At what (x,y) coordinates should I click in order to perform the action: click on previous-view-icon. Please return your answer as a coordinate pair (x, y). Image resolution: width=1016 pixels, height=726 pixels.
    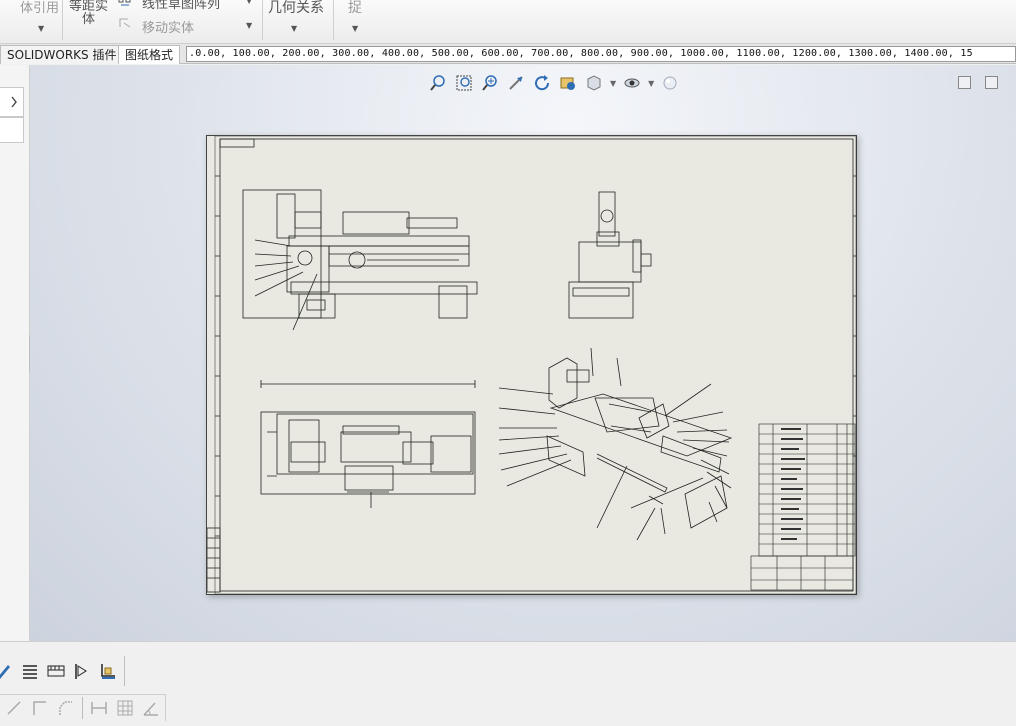
    Looking at the image, I should click on (568, 83).